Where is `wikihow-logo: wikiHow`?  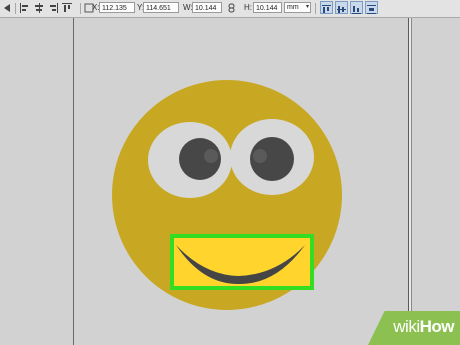 wikihow-logo: wikiHow is located at coordinates (423, 326).